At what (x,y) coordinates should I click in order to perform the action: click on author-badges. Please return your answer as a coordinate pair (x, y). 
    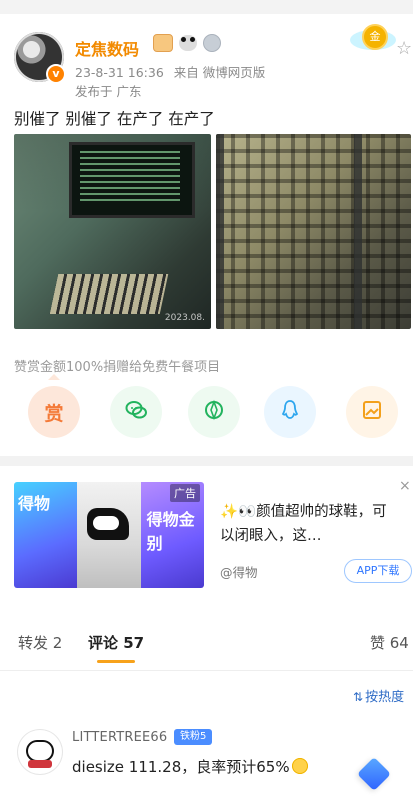
    Looking at the image, I should click on (187, 43).